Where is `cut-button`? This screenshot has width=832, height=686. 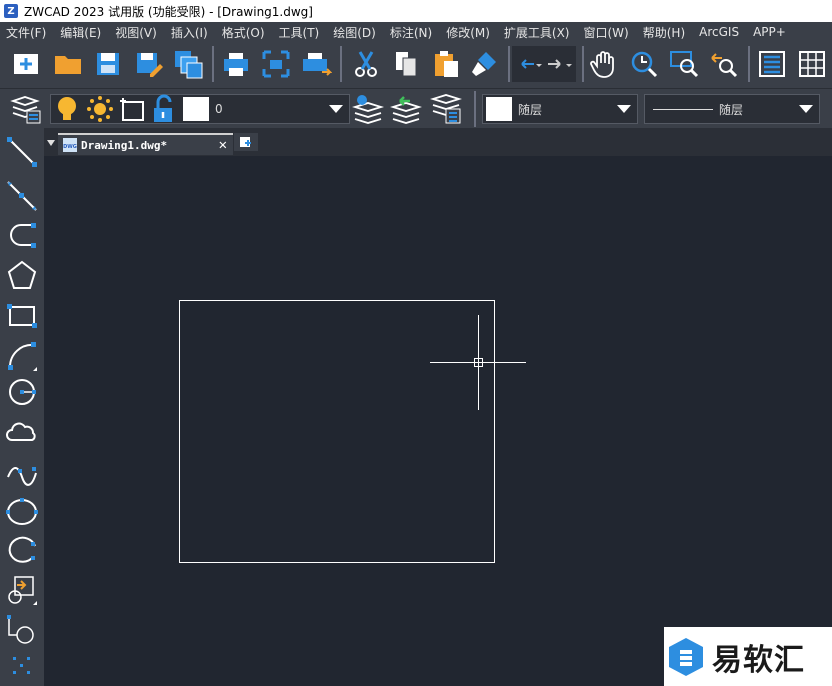 cut-button is located at coordinates (366, 64).